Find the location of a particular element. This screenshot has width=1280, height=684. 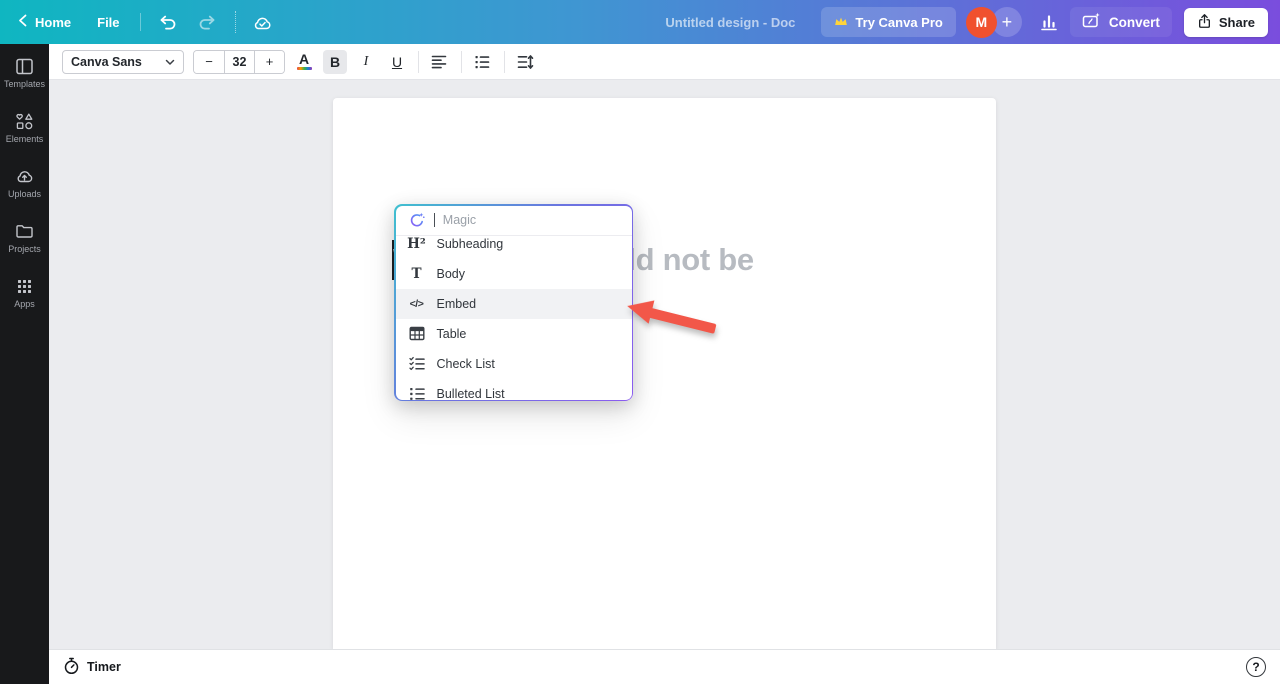

apps-grid-icon is located at coordinates (24, 286).